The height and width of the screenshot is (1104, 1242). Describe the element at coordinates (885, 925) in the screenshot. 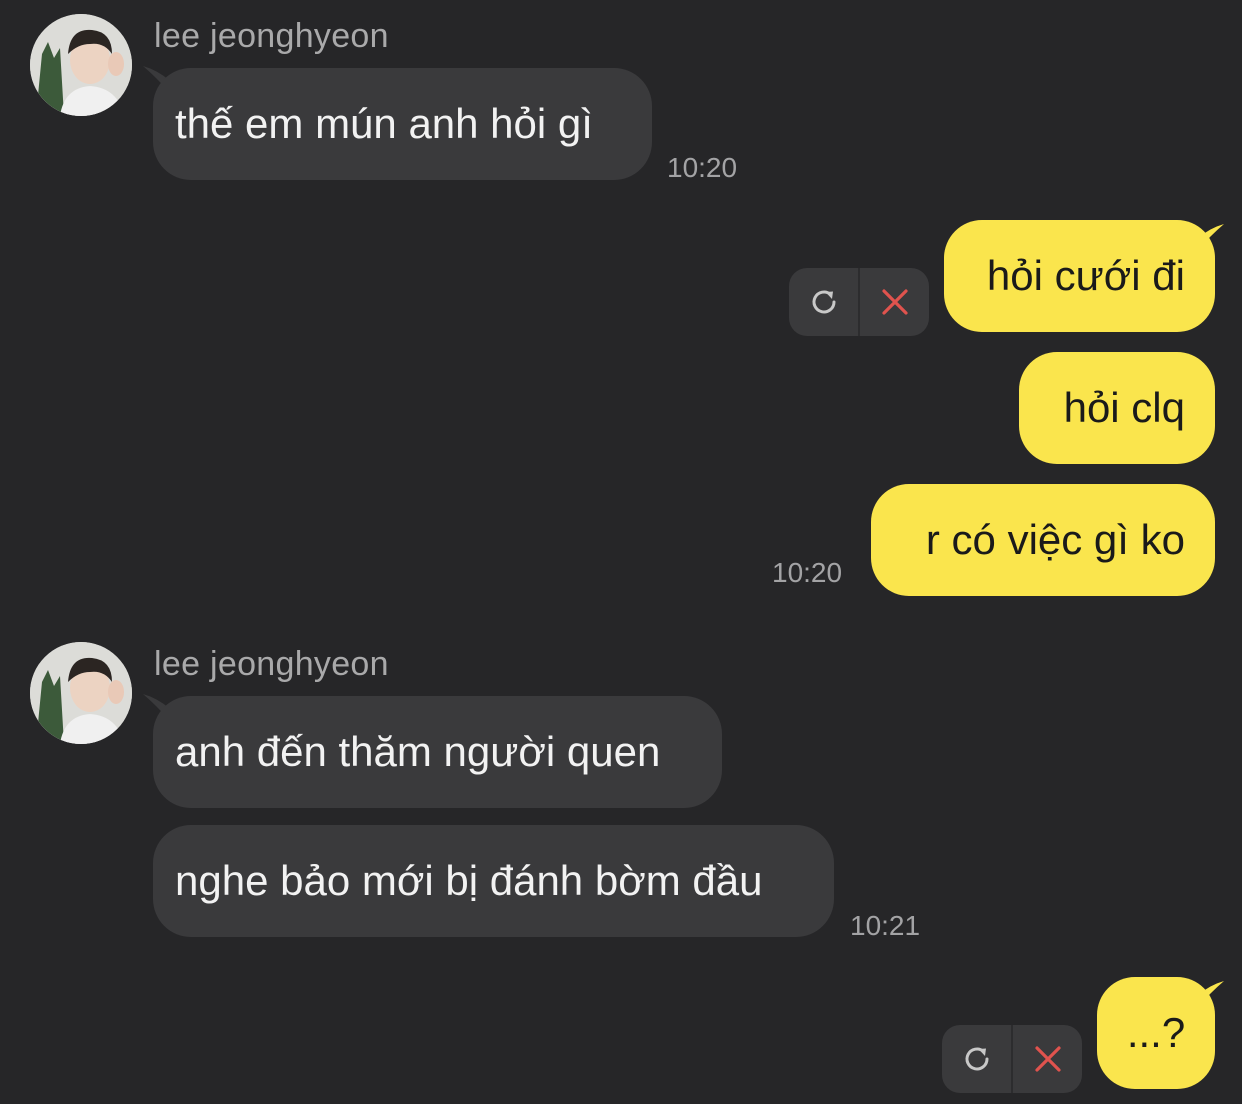

I see `message-timestamp: 10:21` at that location.